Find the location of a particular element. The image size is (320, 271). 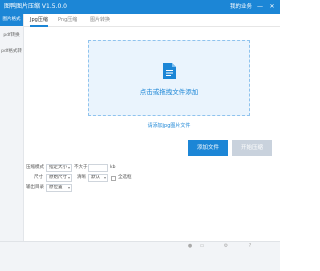

file-dropzone: 点击或拖拽文件添加 is located at coordinates (169, 78).